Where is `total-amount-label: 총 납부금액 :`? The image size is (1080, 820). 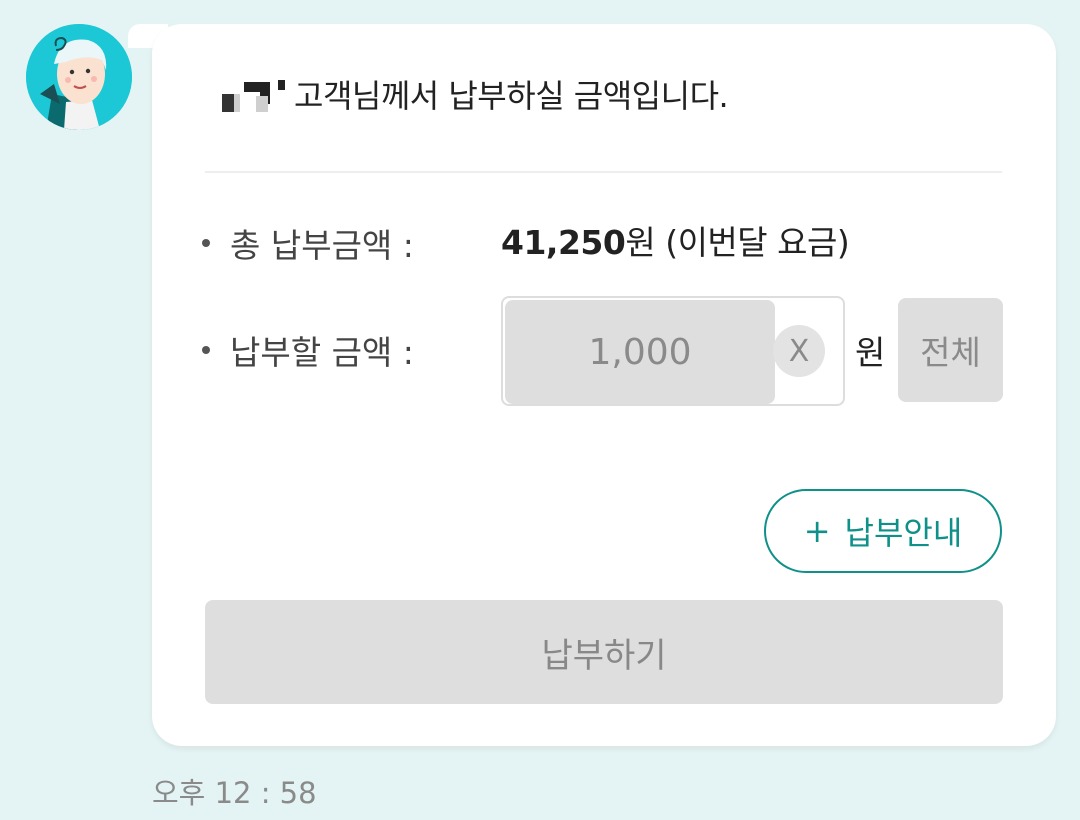
total-amount-label: 총 납부금액 : is located at coordinates (322, 245).